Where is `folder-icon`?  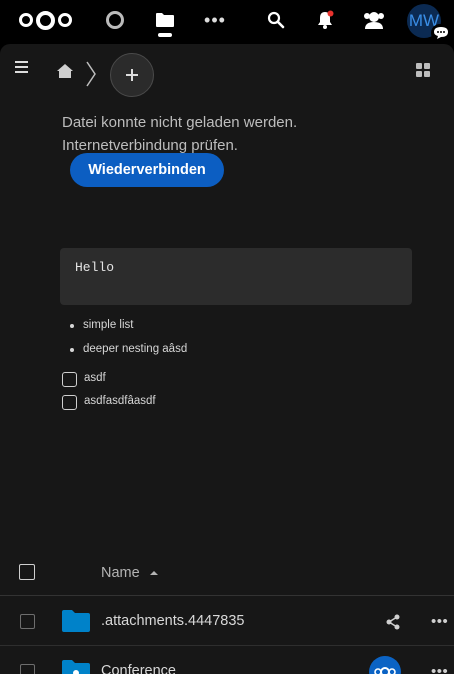
folder-icon is located at coordinates (76, 621).